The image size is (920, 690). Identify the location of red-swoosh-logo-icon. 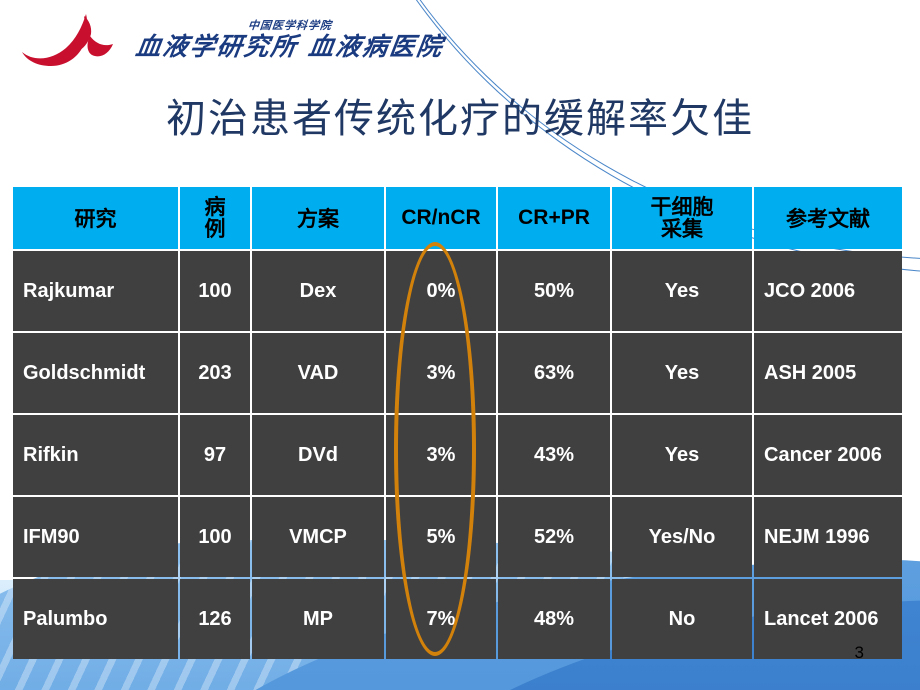
(67, 40).